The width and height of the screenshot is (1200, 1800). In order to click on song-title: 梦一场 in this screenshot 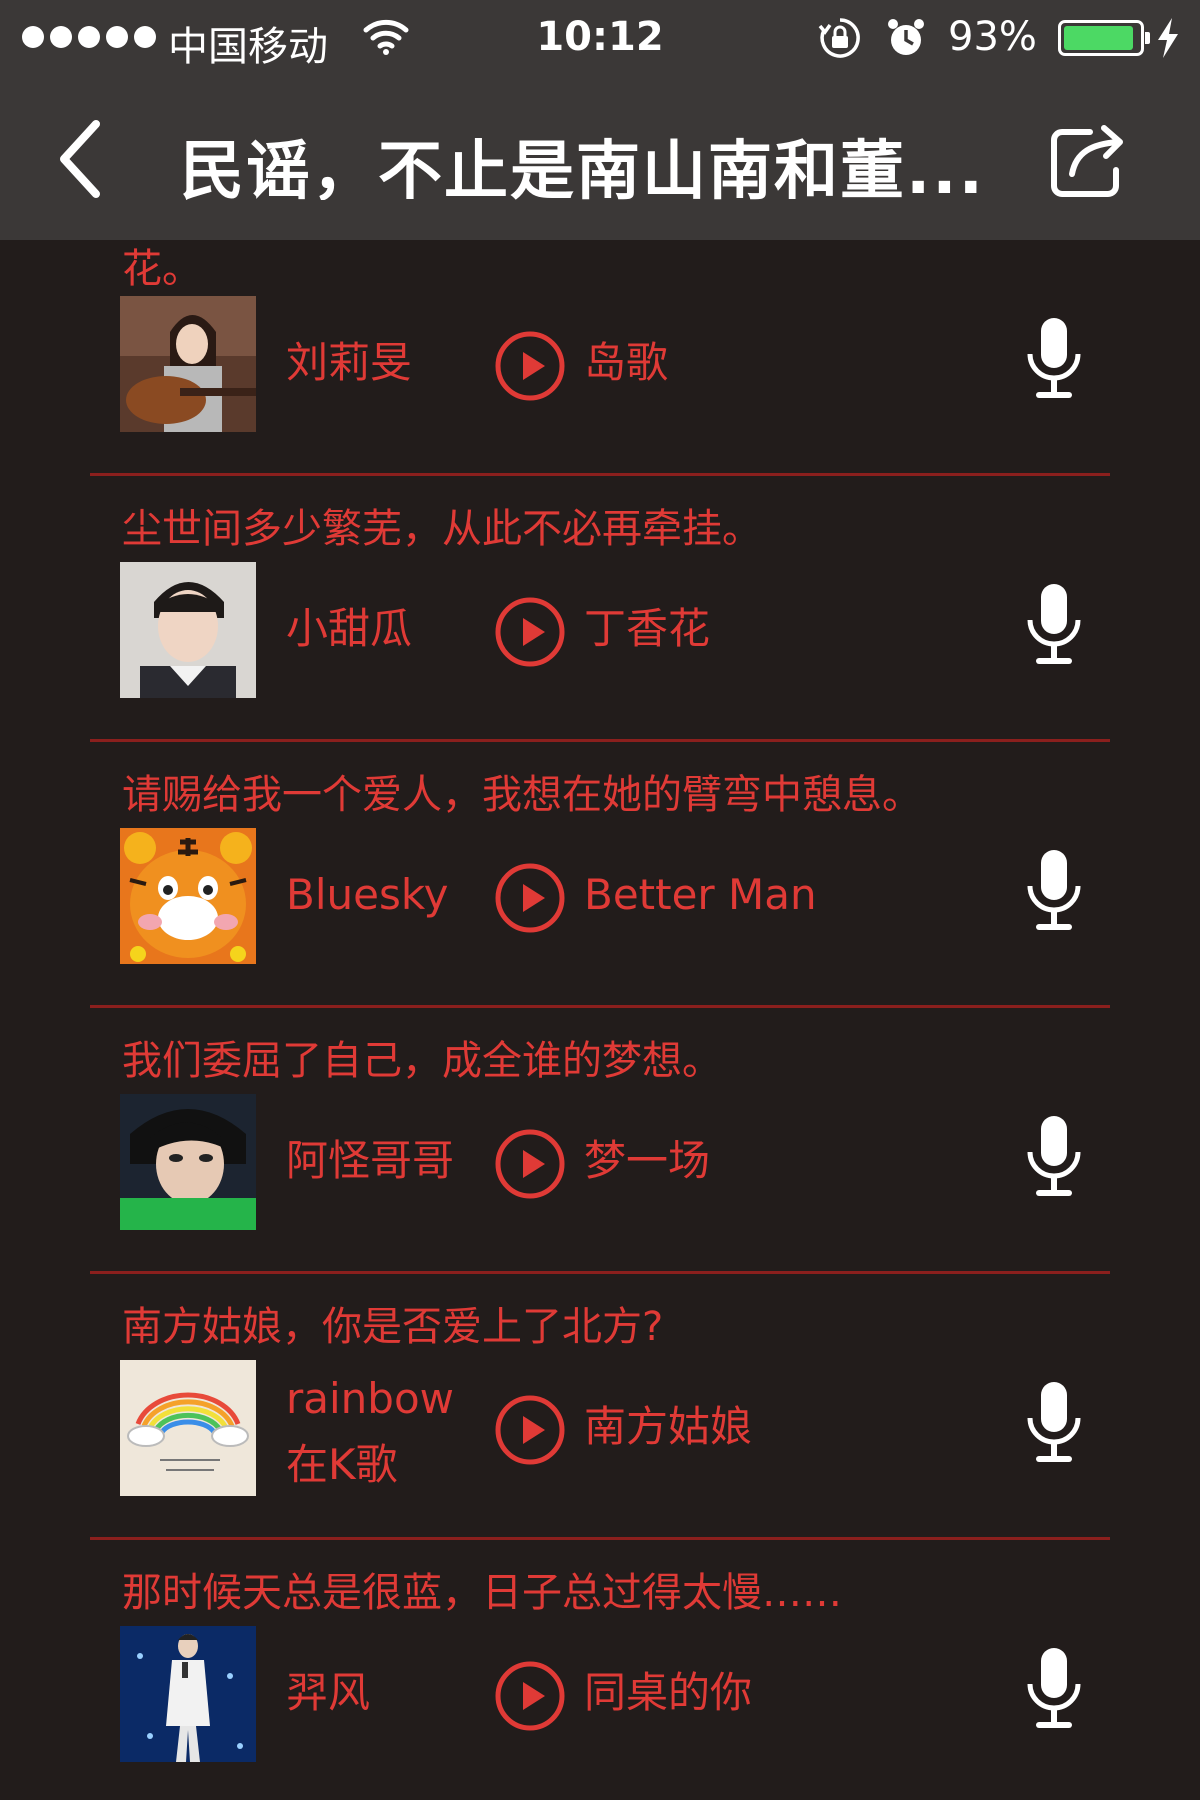, I will do `click(647, 1161)`.